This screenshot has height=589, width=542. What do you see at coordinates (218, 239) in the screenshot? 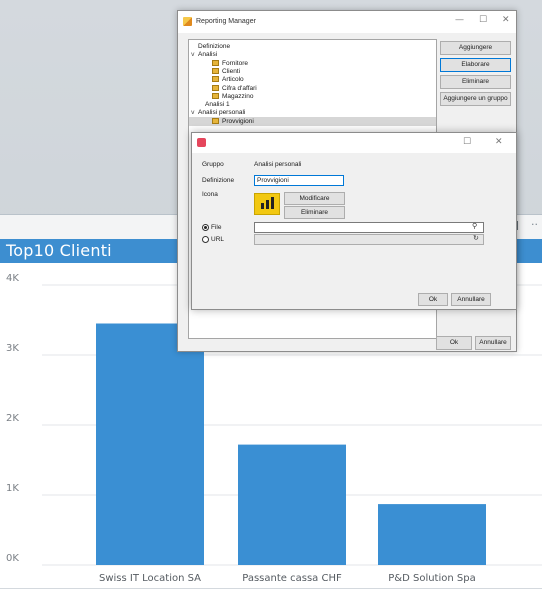
I see `url-label: URL` at bounding box center [218, 239].